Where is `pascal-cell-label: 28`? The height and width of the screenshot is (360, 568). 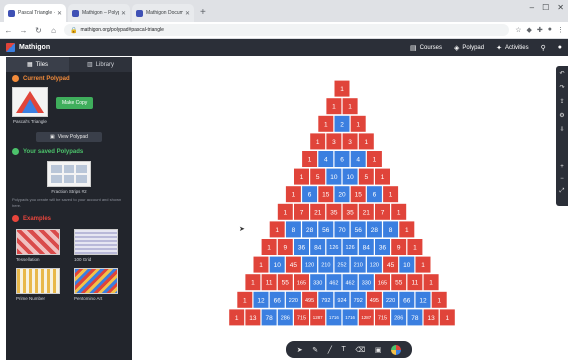 pascal-cell-label: 28 is located at coordinates (310, 230).